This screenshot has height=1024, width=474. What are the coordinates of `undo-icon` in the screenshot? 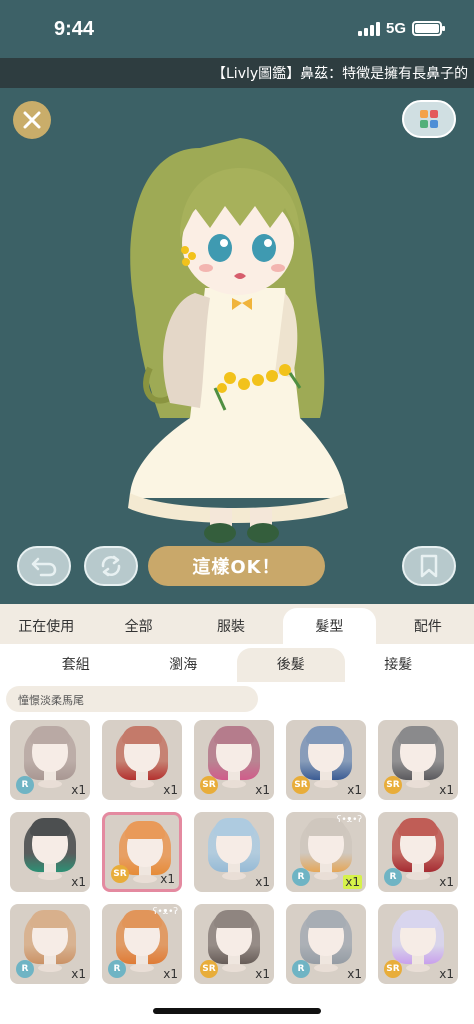 It's located at (44, 567).